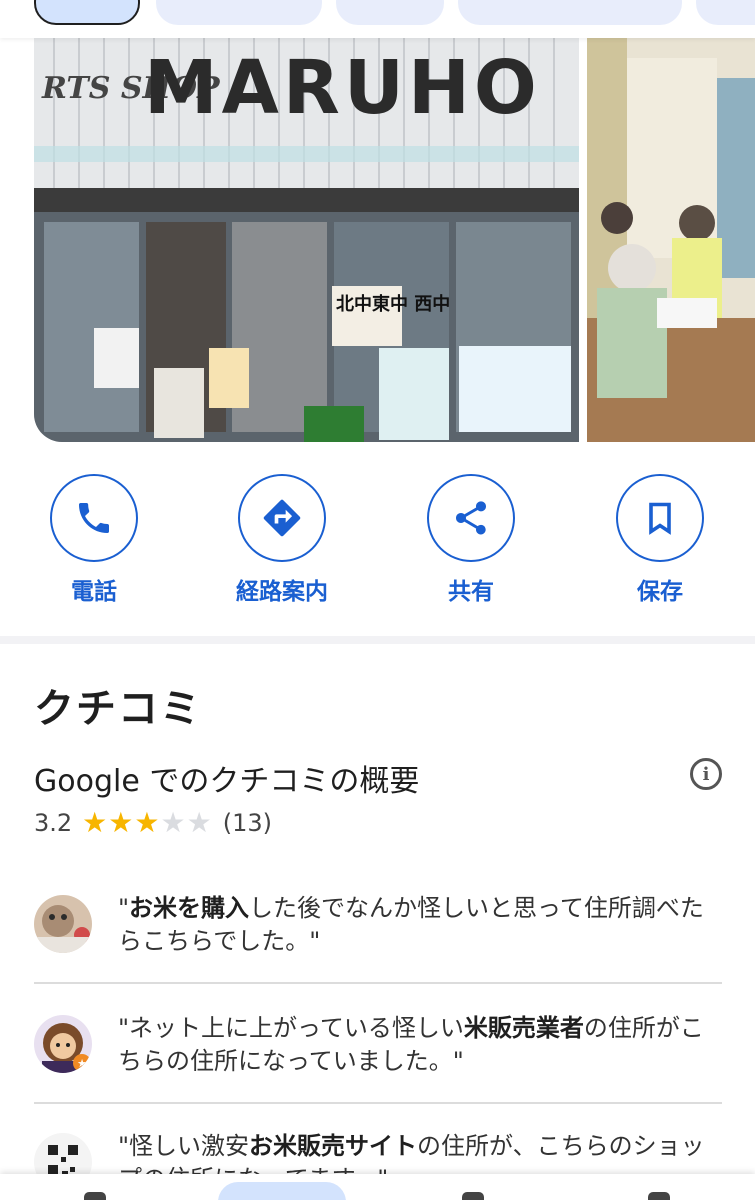 The height and width of the screenshot is (1200, 755). Describe the element at coordinates (377, 640) in the screenshot. I see `section-separator` at that location.